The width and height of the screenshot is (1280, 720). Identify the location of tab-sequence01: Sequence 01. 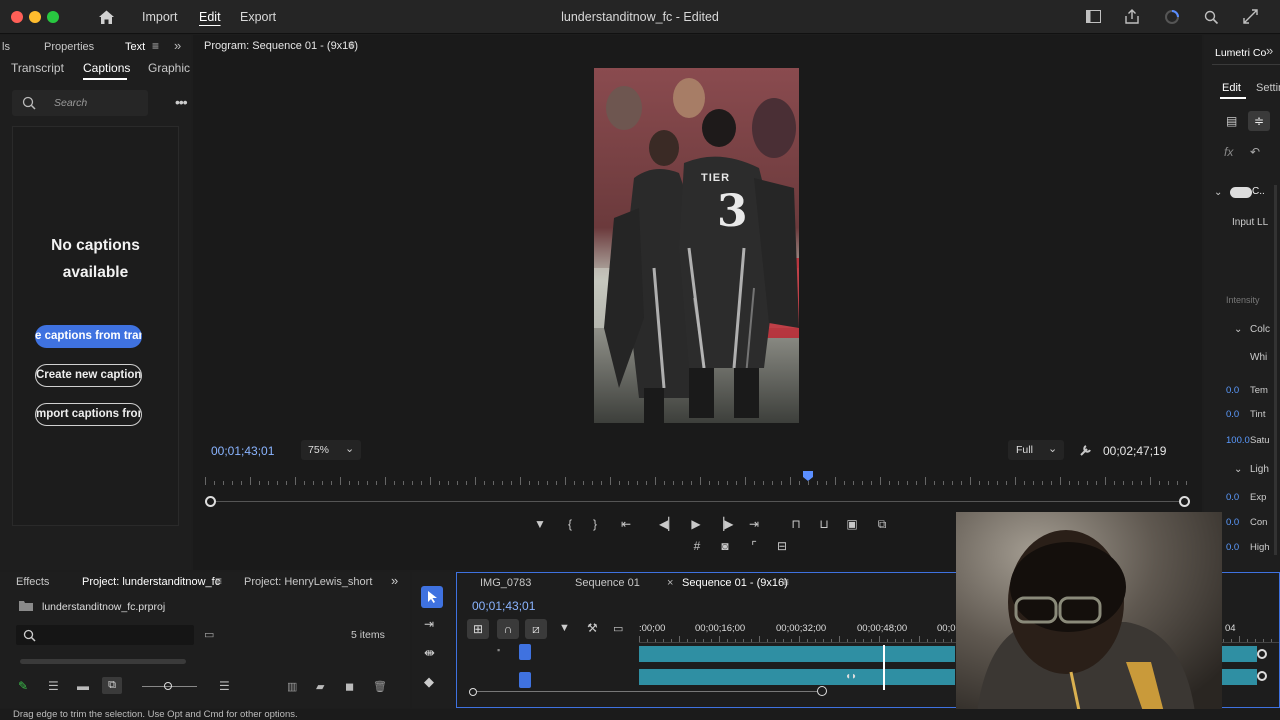
(607, 583).